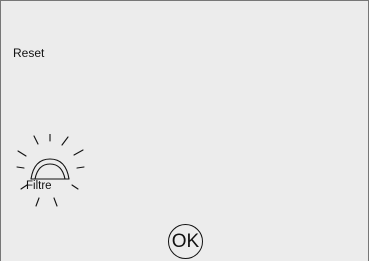 The width and height of the screenshot is (369, 261). Describe the element at coordinates (51, 171) in the screenshot. I see `filter-icon` at that location.